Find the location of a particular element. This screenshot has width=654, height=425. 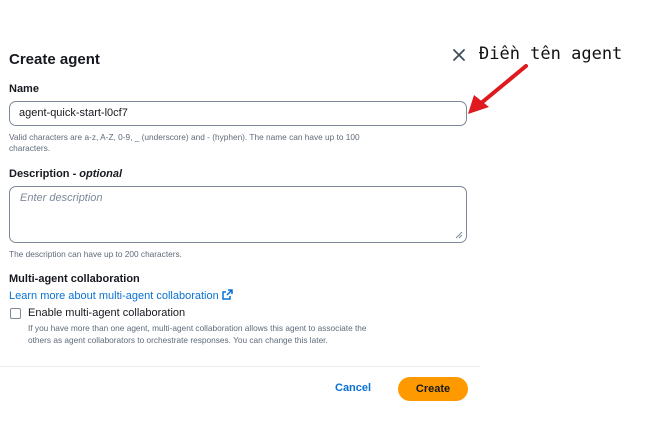

multi-agent-heading: Multi-agent collaboration is located at coordinates (74, 279).